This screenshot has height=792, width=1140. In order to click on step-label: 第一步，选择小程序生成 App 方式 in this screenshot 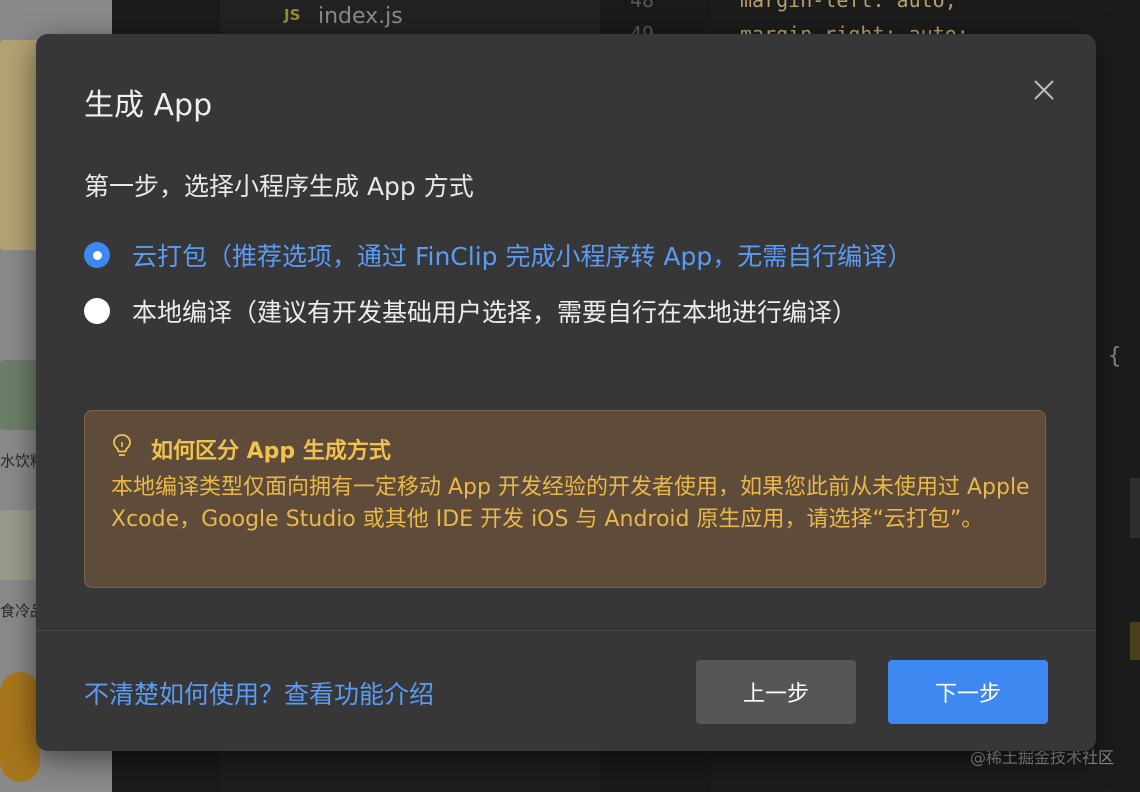, I will do `click(279, 186)`.